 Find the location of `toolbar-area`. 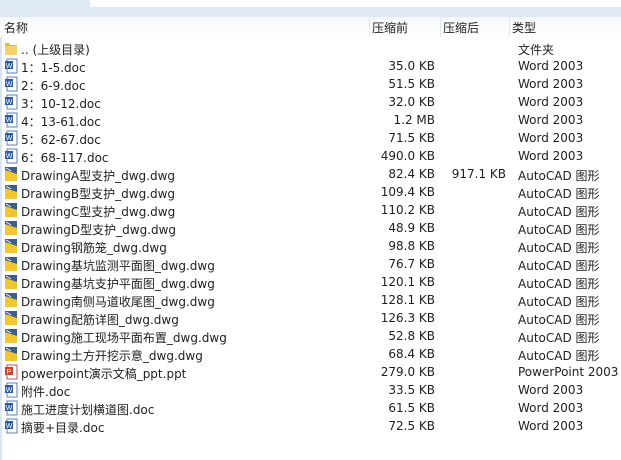

toolbar-area is located at coordinates (310, 9).